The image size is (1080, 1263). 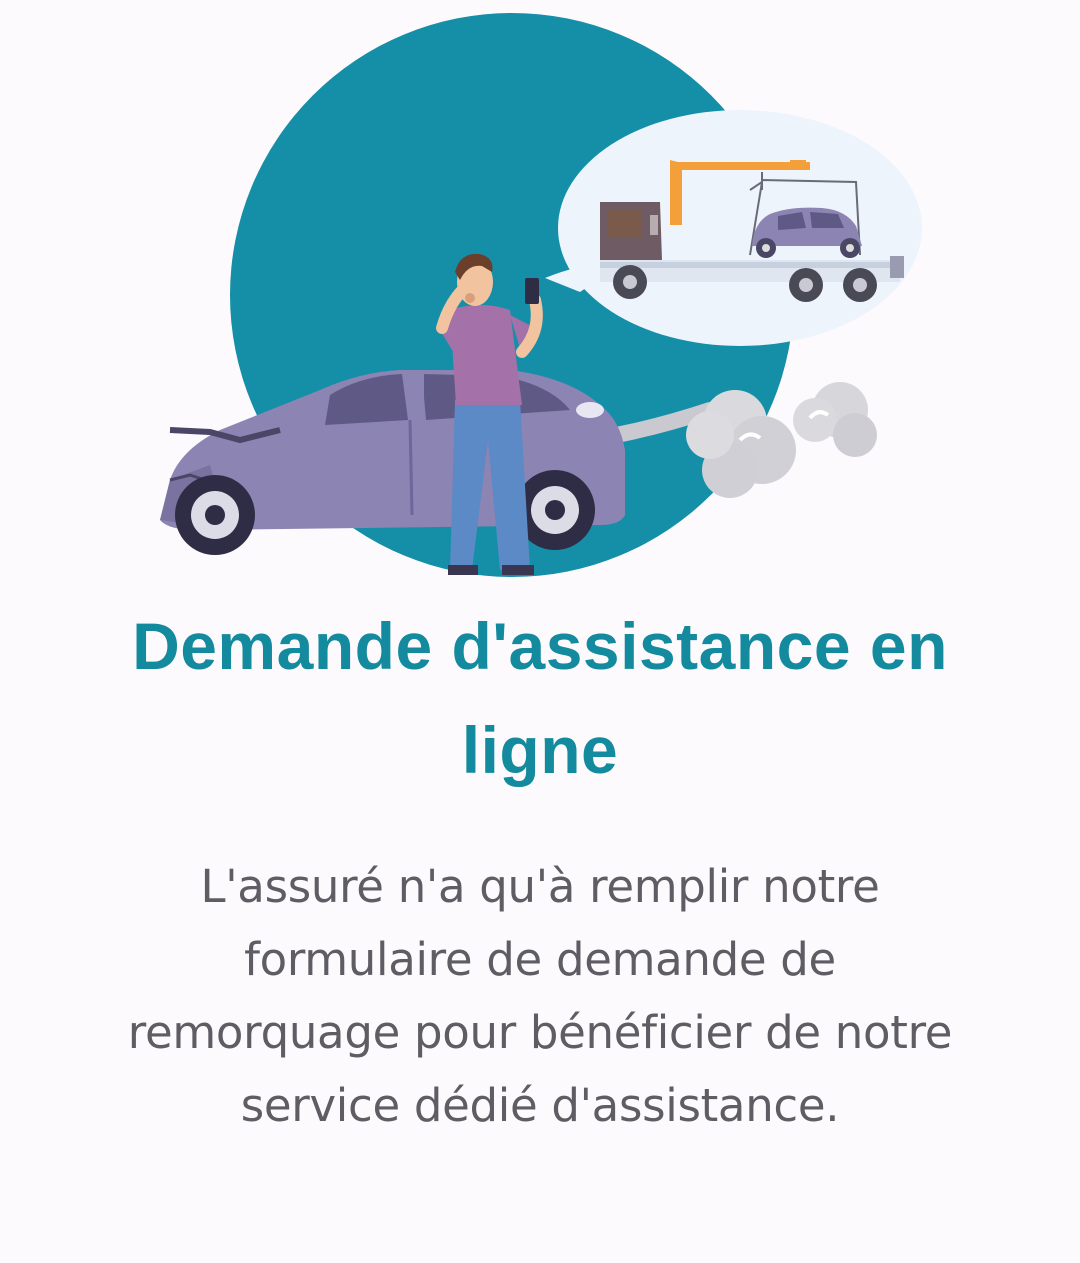 I want to click on damaged-car-icon, so click(x=392, y=462).